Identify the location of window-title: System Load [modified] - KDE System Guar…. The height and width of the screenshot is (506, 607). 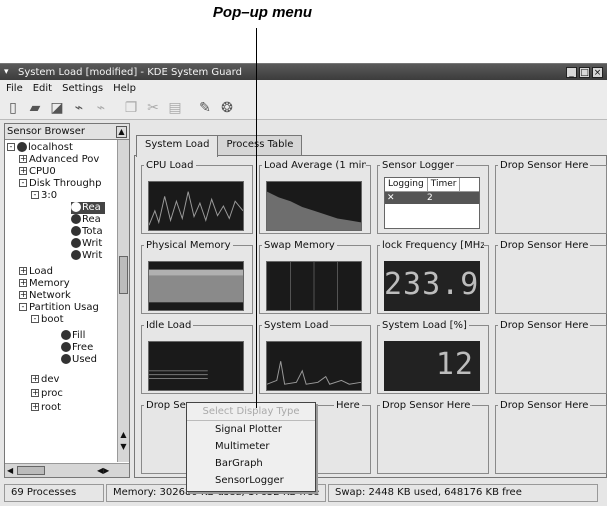
(130, 72).